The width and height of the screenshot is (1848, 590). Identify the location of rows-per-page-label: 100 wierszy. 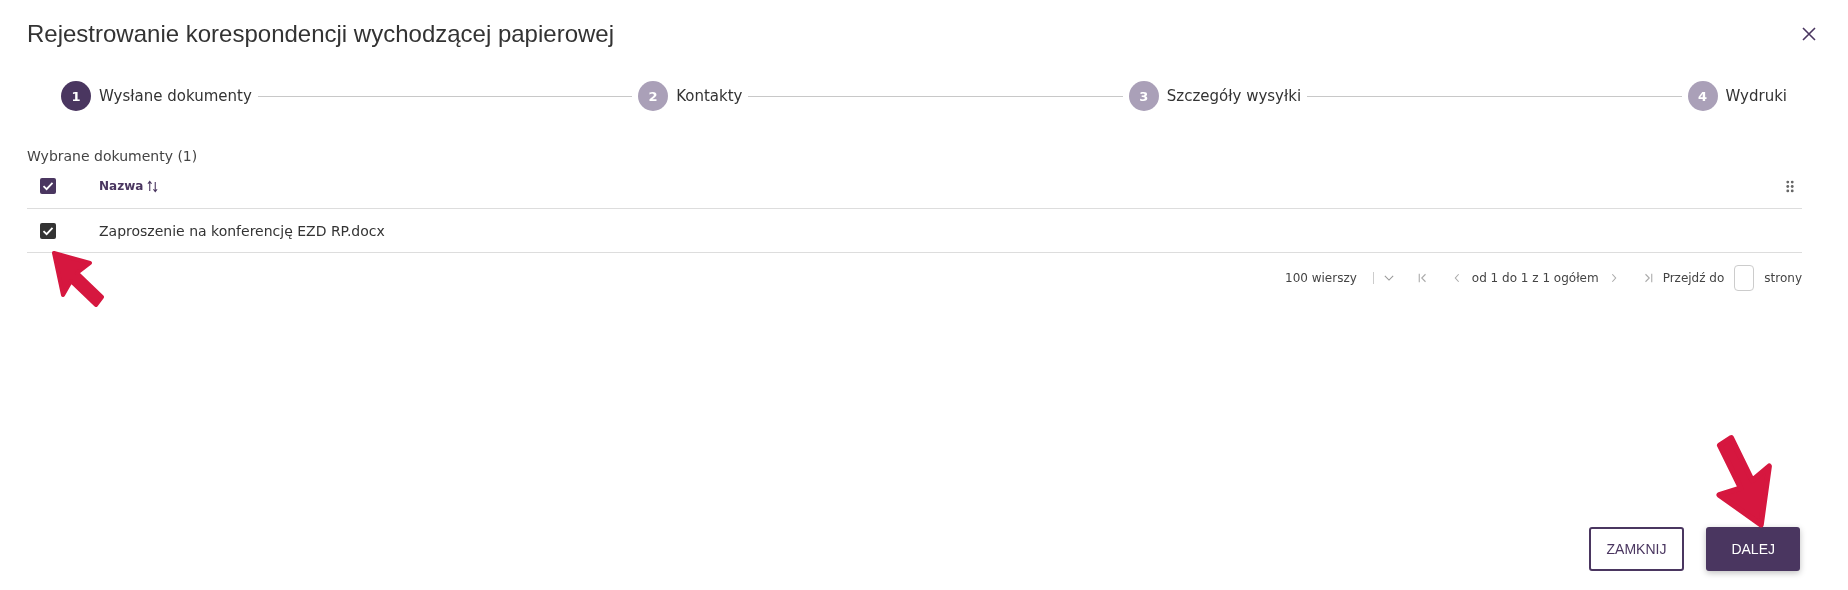
(1321, 278).